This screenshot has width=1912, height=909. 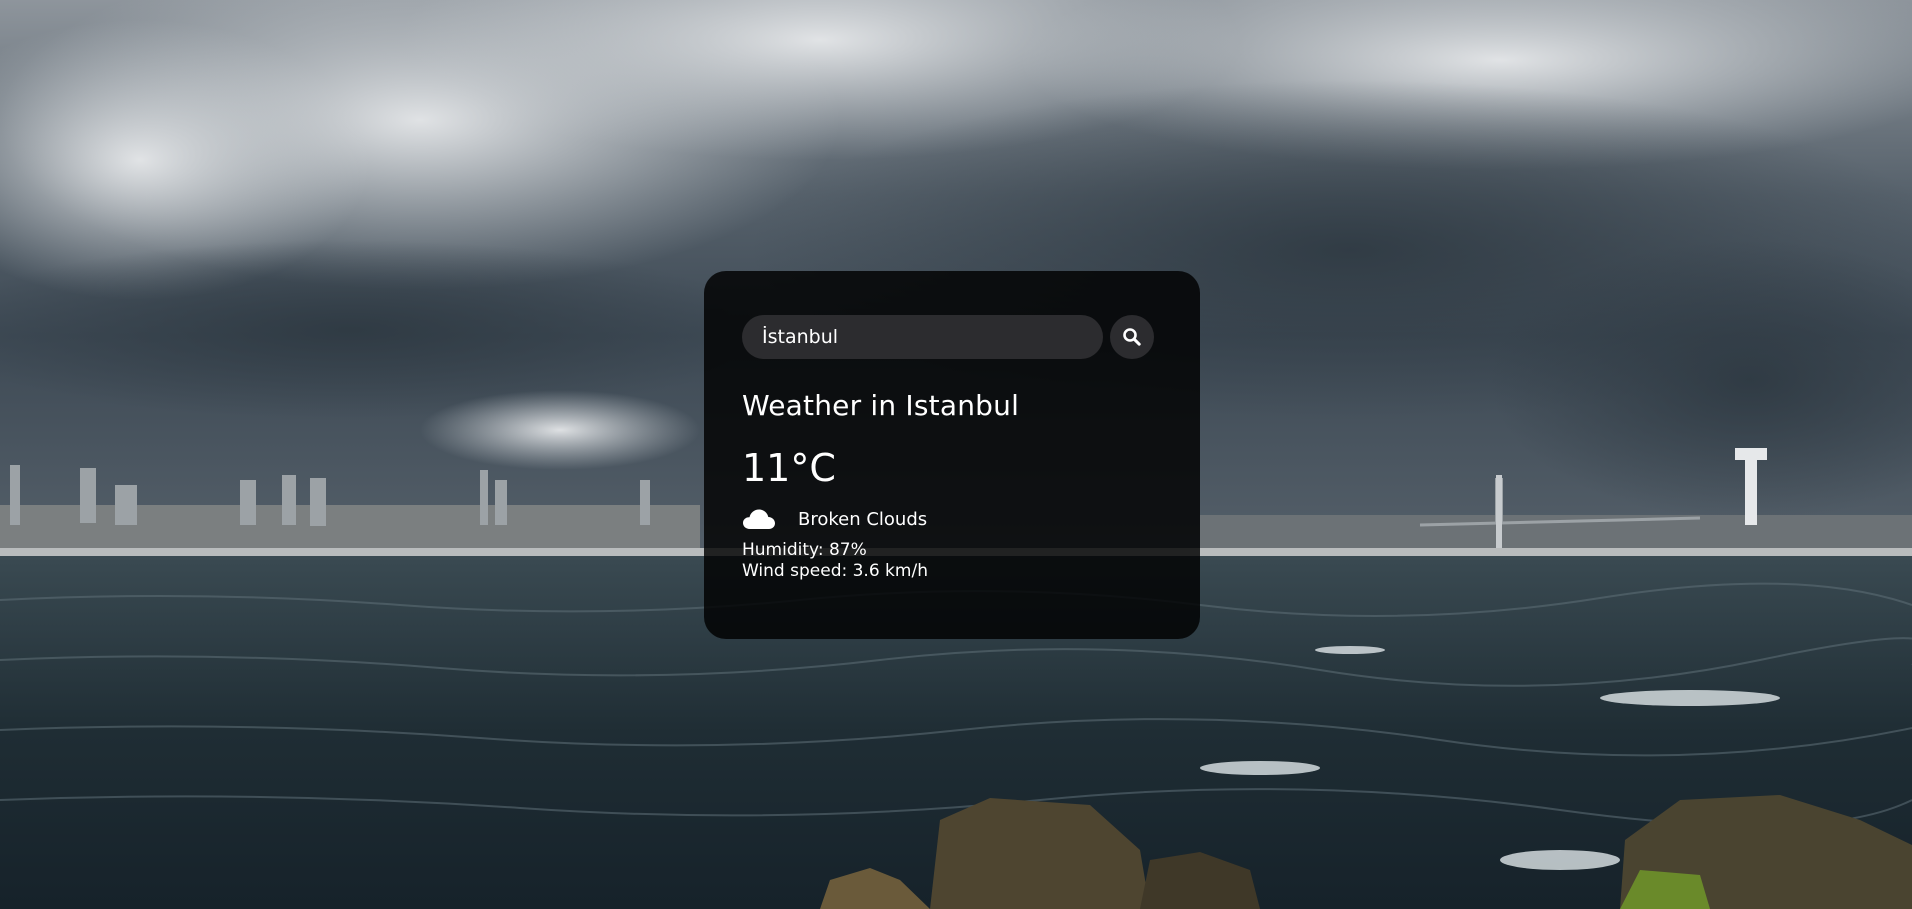 What do you see at coordinates (759, 519) in the screenshot?
I see `cloud-icon` at bounding box center [759, 519].